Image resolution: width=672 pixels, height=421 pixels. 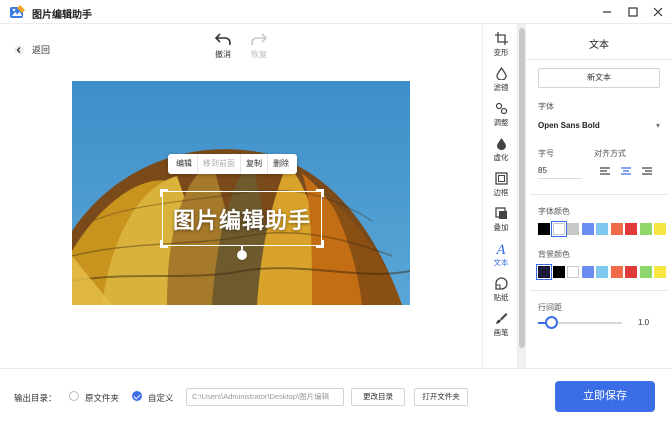 What do you see at coordinates (265, 397) in the screenshot?
I see `output-path-input: C:\Users\Administrator\Desktop\图片编辑` at bounding box center [265, 397].